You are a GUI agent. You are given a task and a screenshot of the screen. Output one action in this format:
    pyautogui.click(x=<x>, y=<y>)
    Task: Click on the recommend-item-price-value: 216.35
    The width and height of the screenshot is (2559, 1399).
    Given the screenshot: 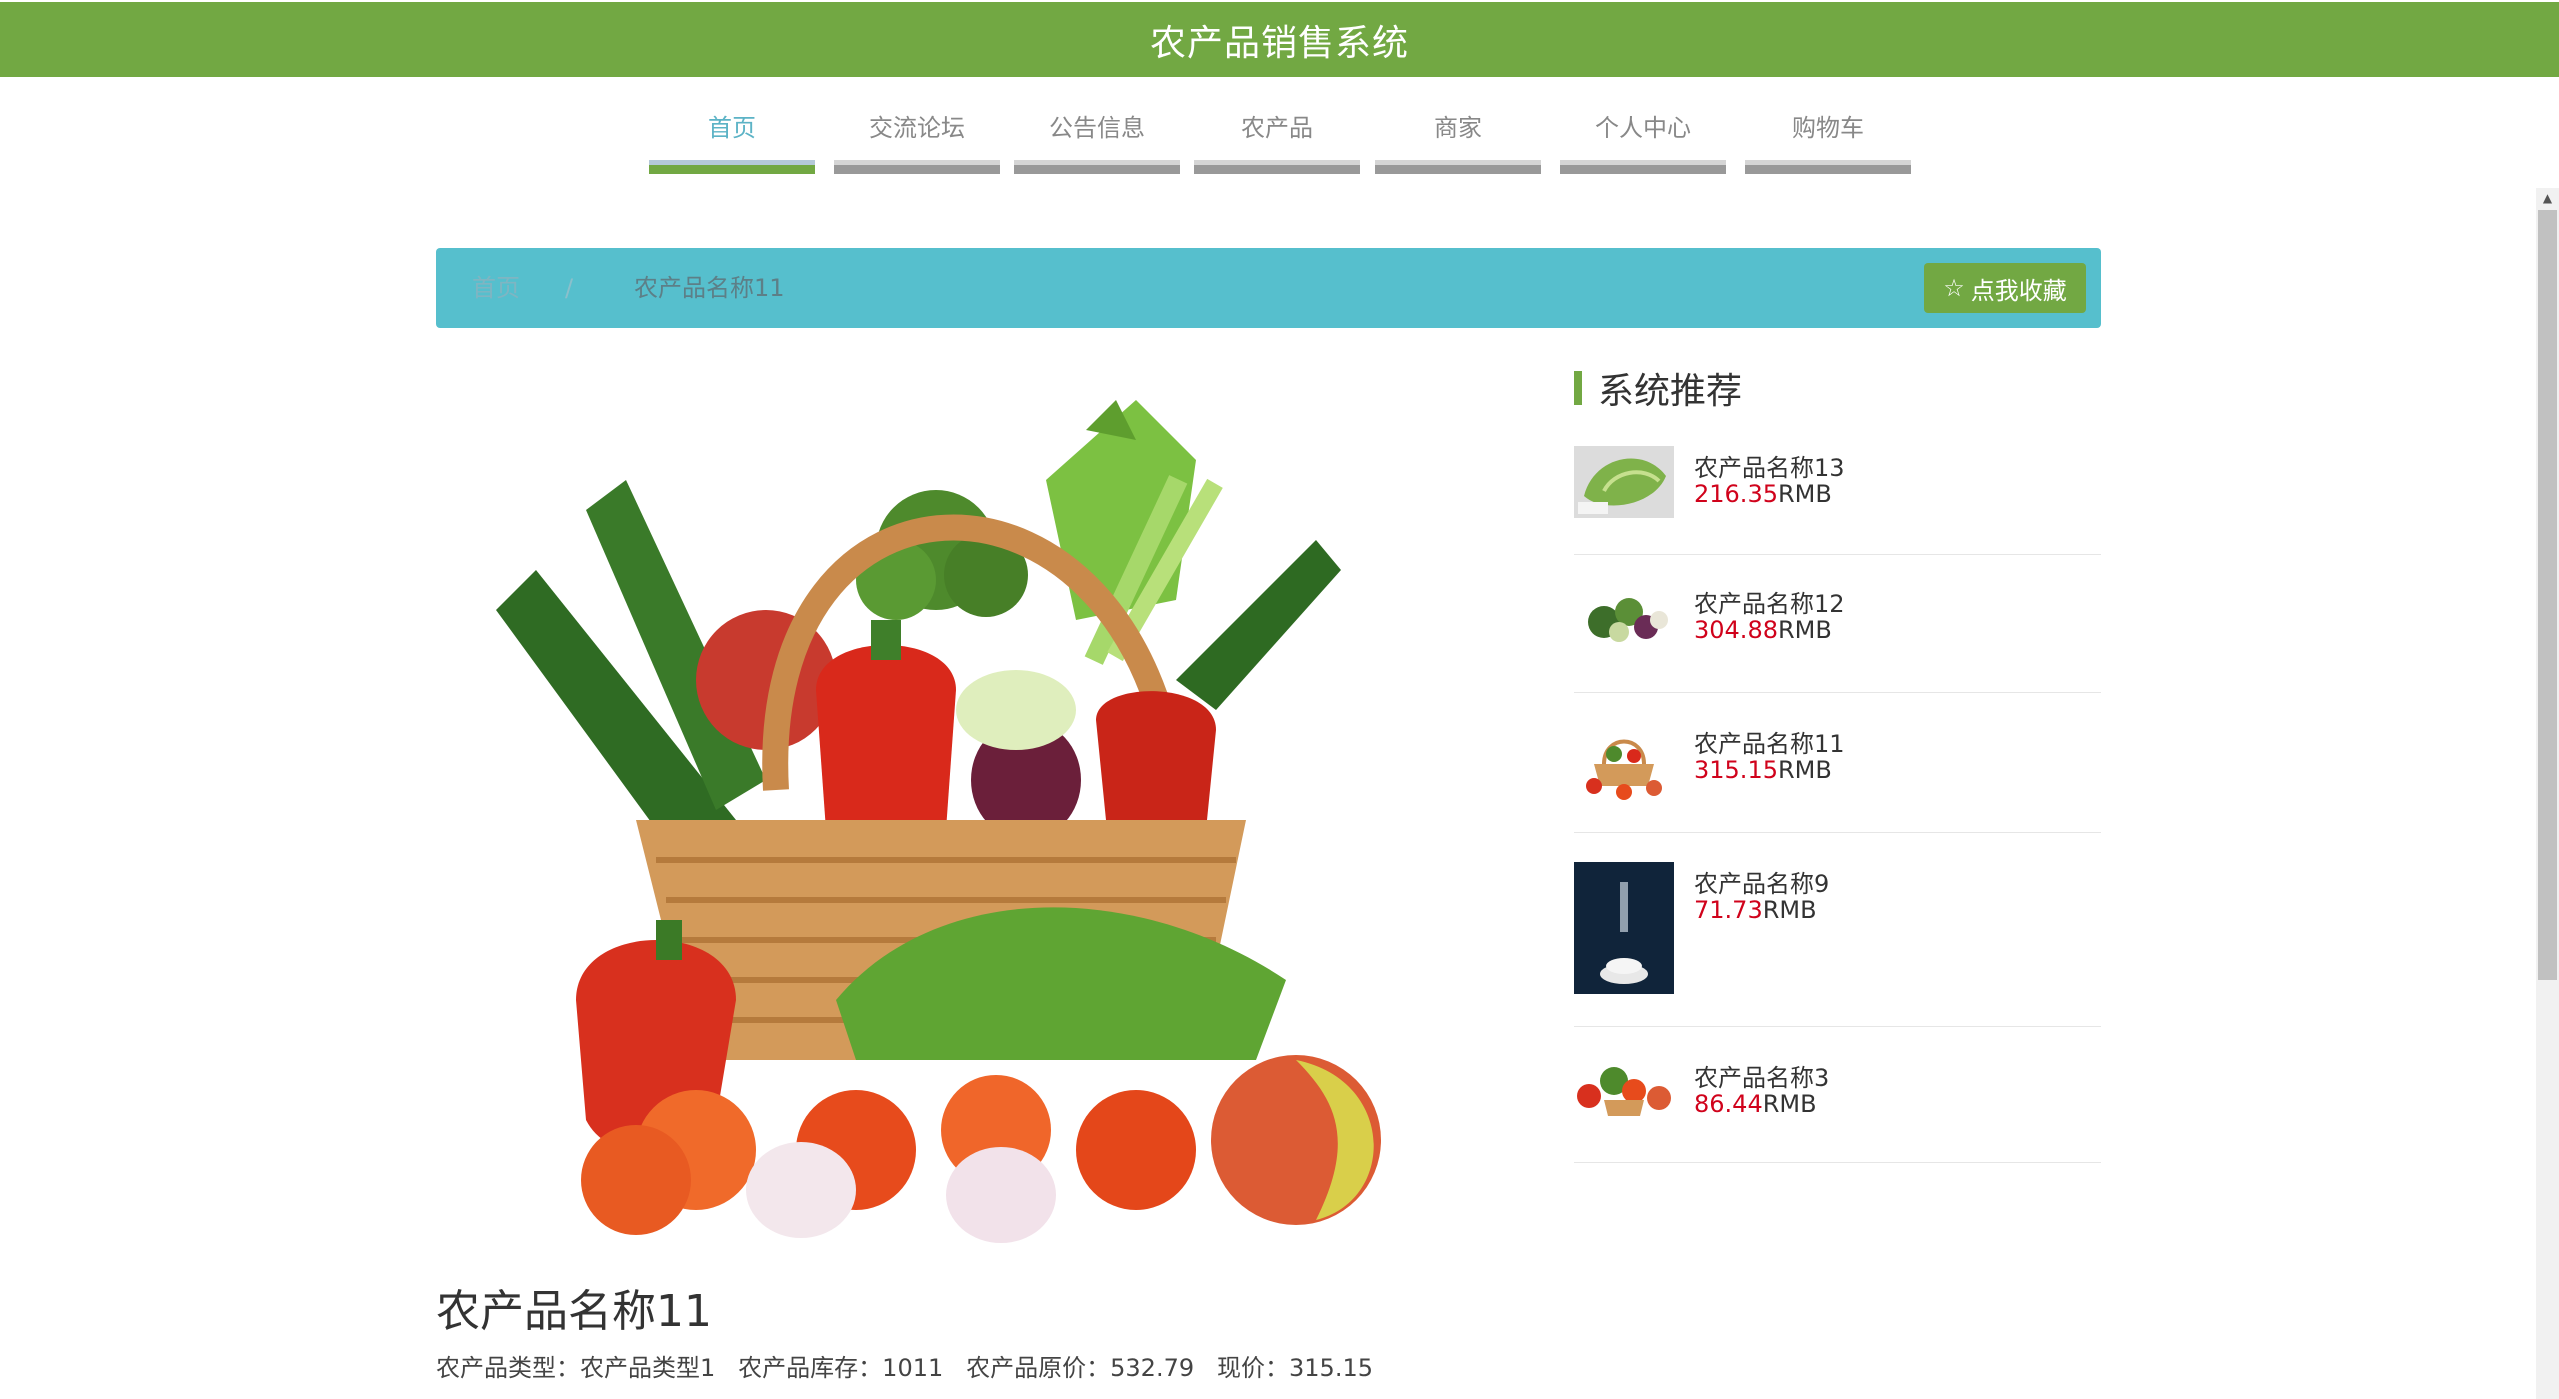 What is the action you would take?
    pyautogui.click(x=1736, y=494)
    